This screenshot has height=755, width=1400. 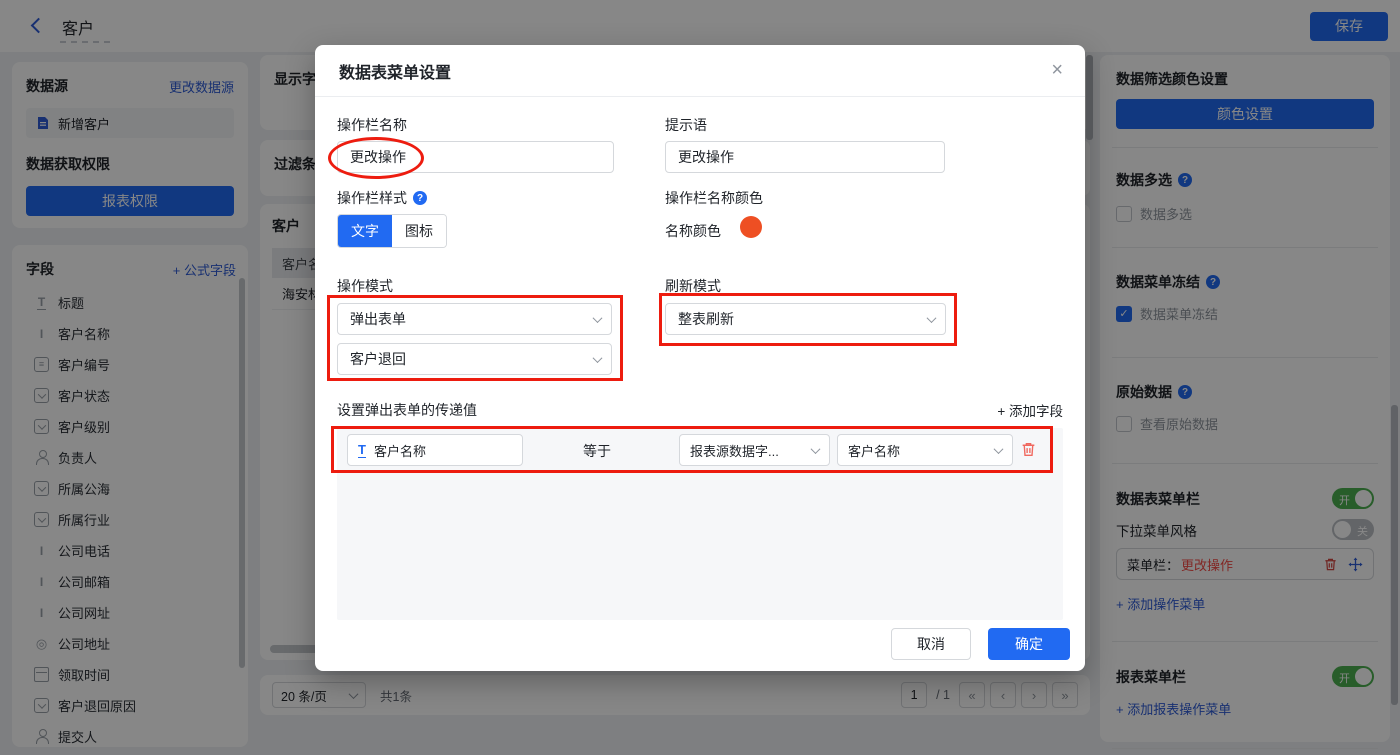 What do you see at coordinates (597, 451) in the screenshot?
I see `operator-label: 等于` at bounding box center [597, 451].